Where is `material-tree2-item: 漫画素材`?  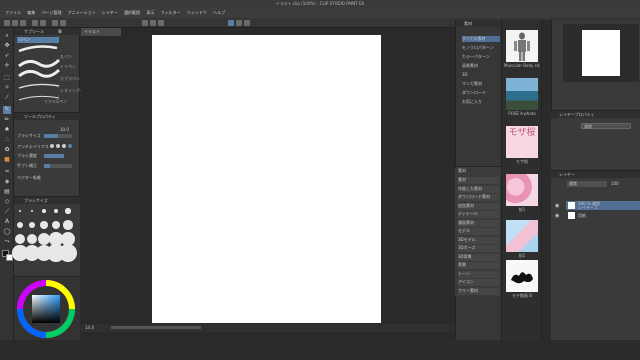 material-tree2-item: 漫画素材 is located at coordinates (478, 223).